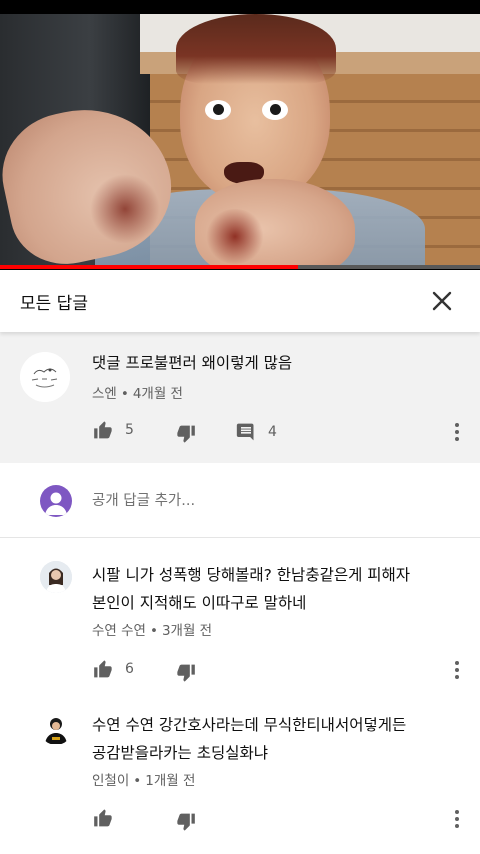  What do you see at coordinates (110, 781) in the screenshot?
I see `reply-author: 인철이` at bounding box center [110, 781].